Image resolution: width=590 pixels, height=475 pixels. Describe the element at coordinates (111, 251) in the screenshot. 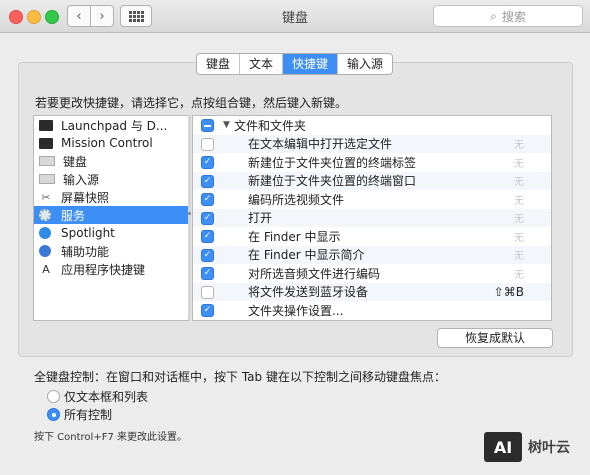

I see `category-item-accessibility: 辅助功能` at that location.